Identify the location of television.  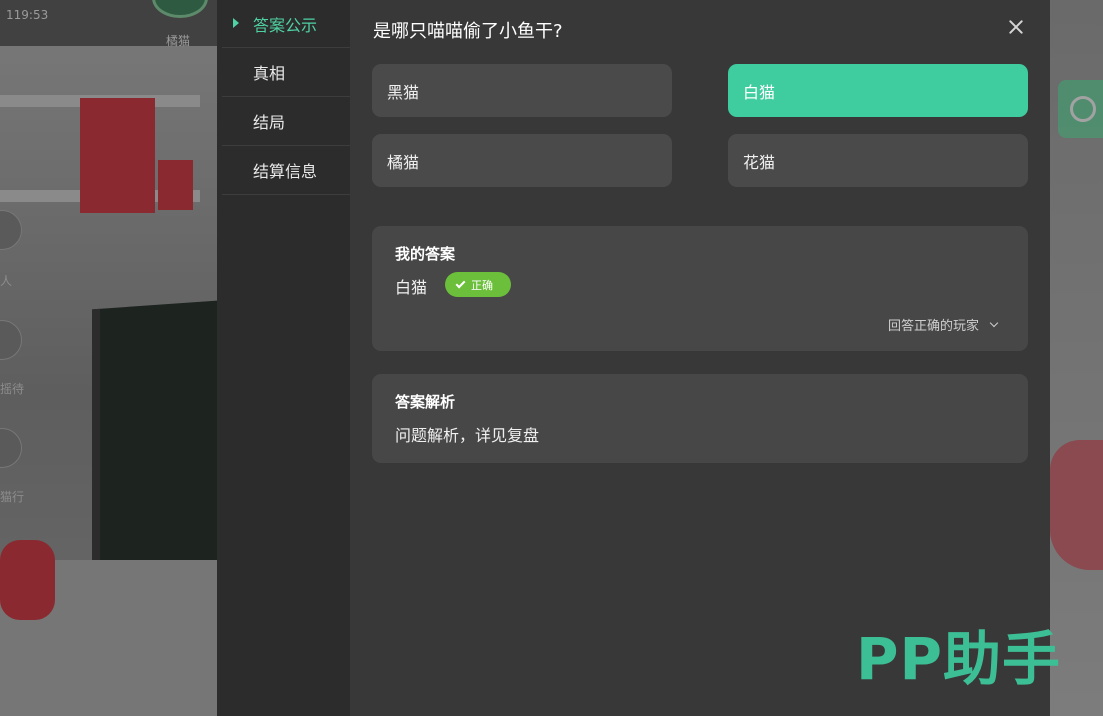
(154, 442).